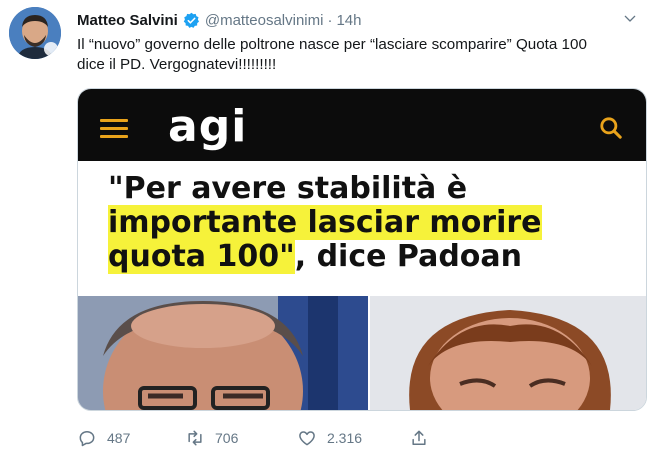  Describe the element at coordinates (223, 353) in the screenshot. I see `photo-man` at that location.